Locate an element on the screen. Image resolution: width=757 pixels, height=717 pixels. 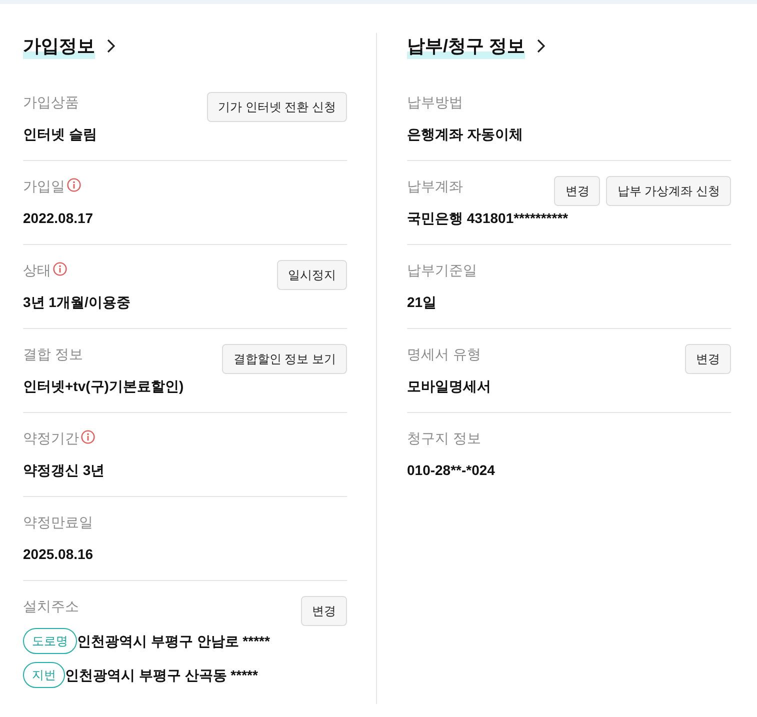
field-value: 인터넷+tv(구)기본료할인) is located at coordinates (104, 386).